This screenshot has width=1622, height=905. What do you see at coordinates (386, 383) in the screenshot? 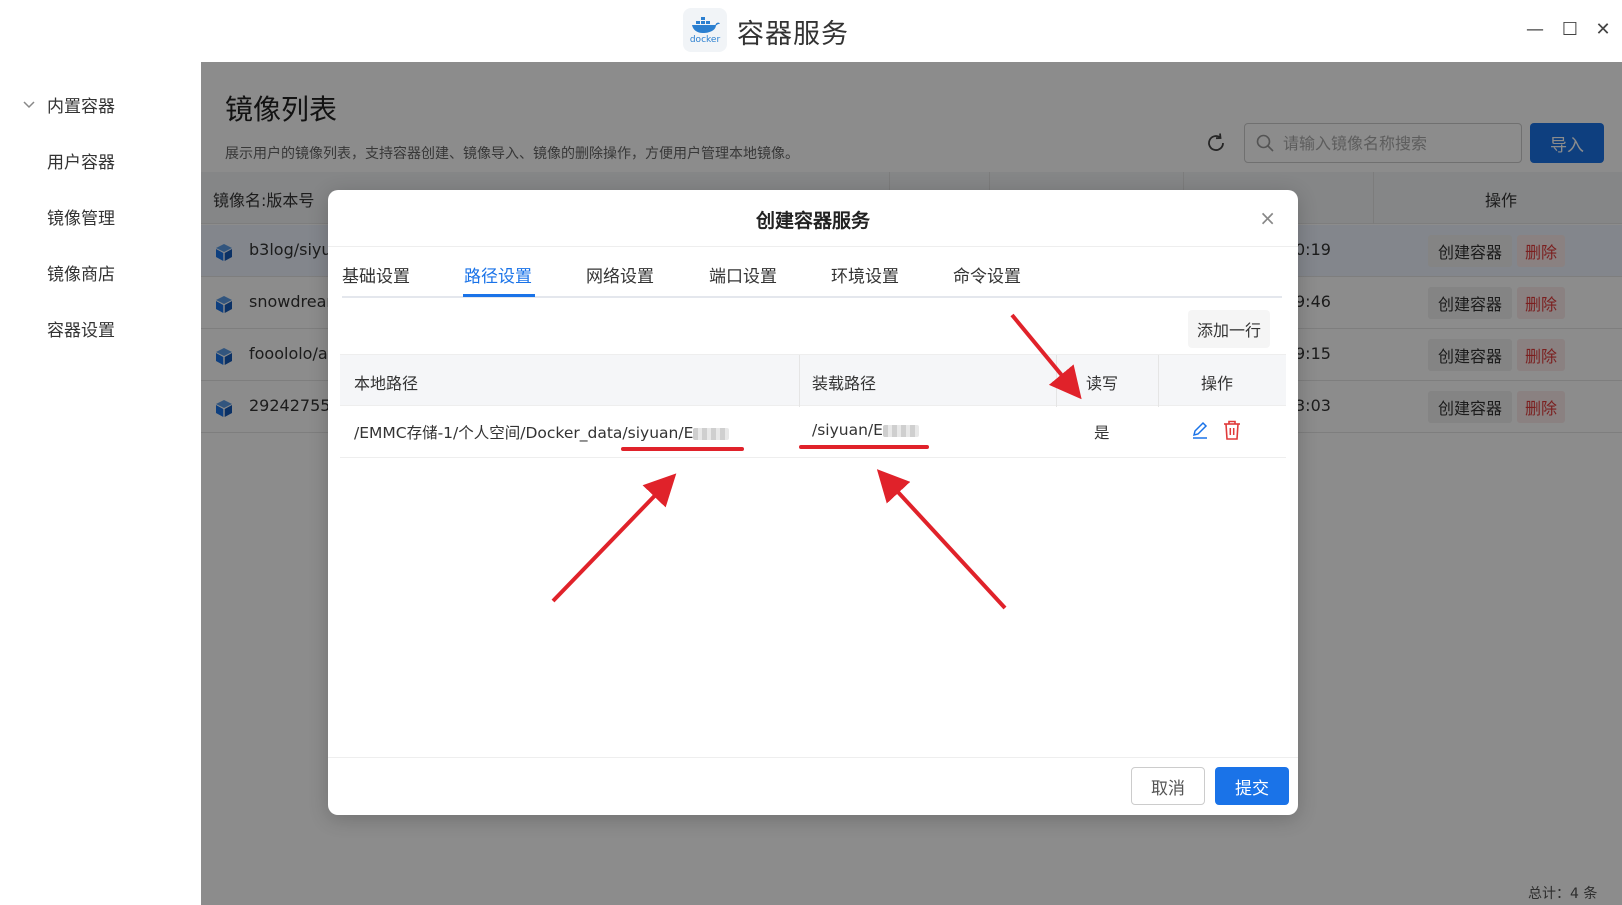
I see `column-header-local-path: 本地路径` at bounding box center [386, 383].